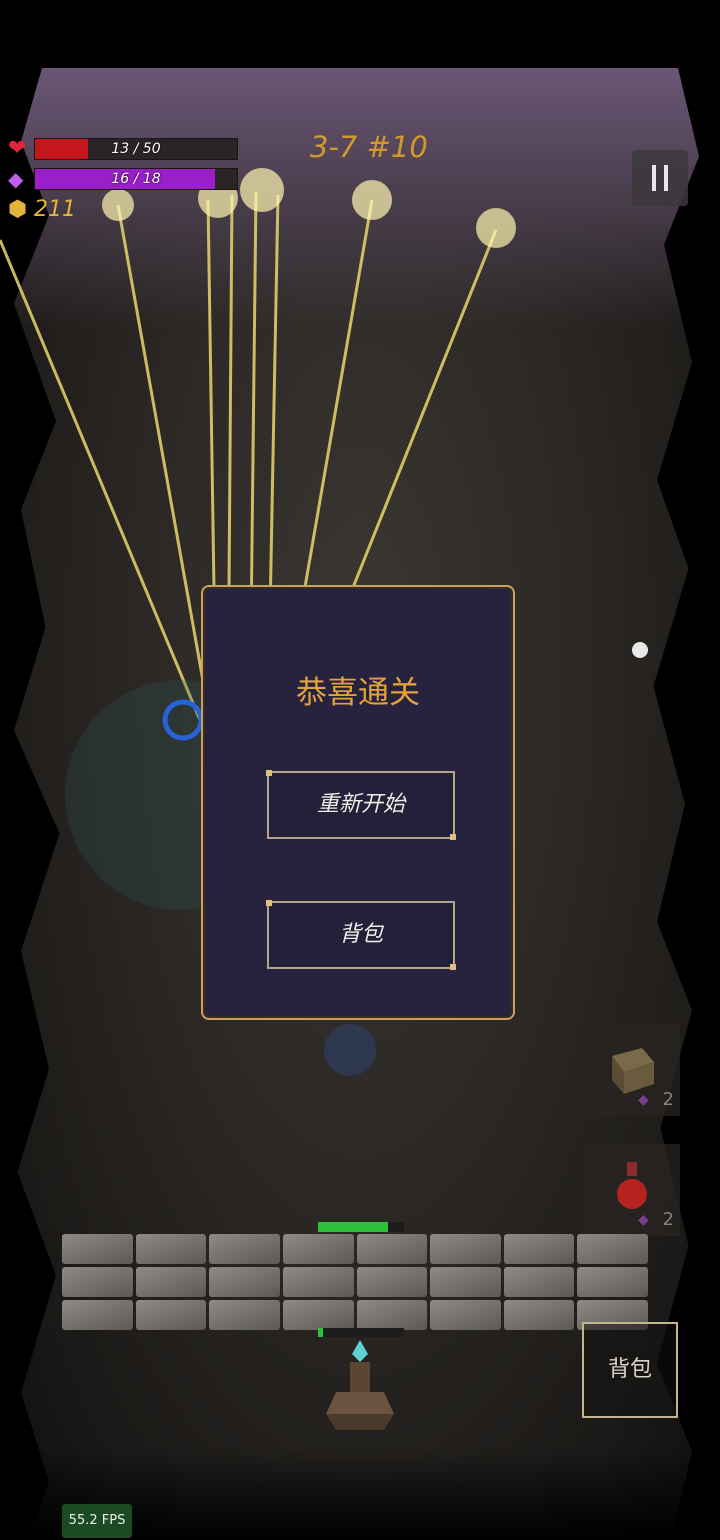 Image resolution: width=720 pixels, height=1540 pixels. I want to click on mana-bar: 16 / 18, so click(136, 179).